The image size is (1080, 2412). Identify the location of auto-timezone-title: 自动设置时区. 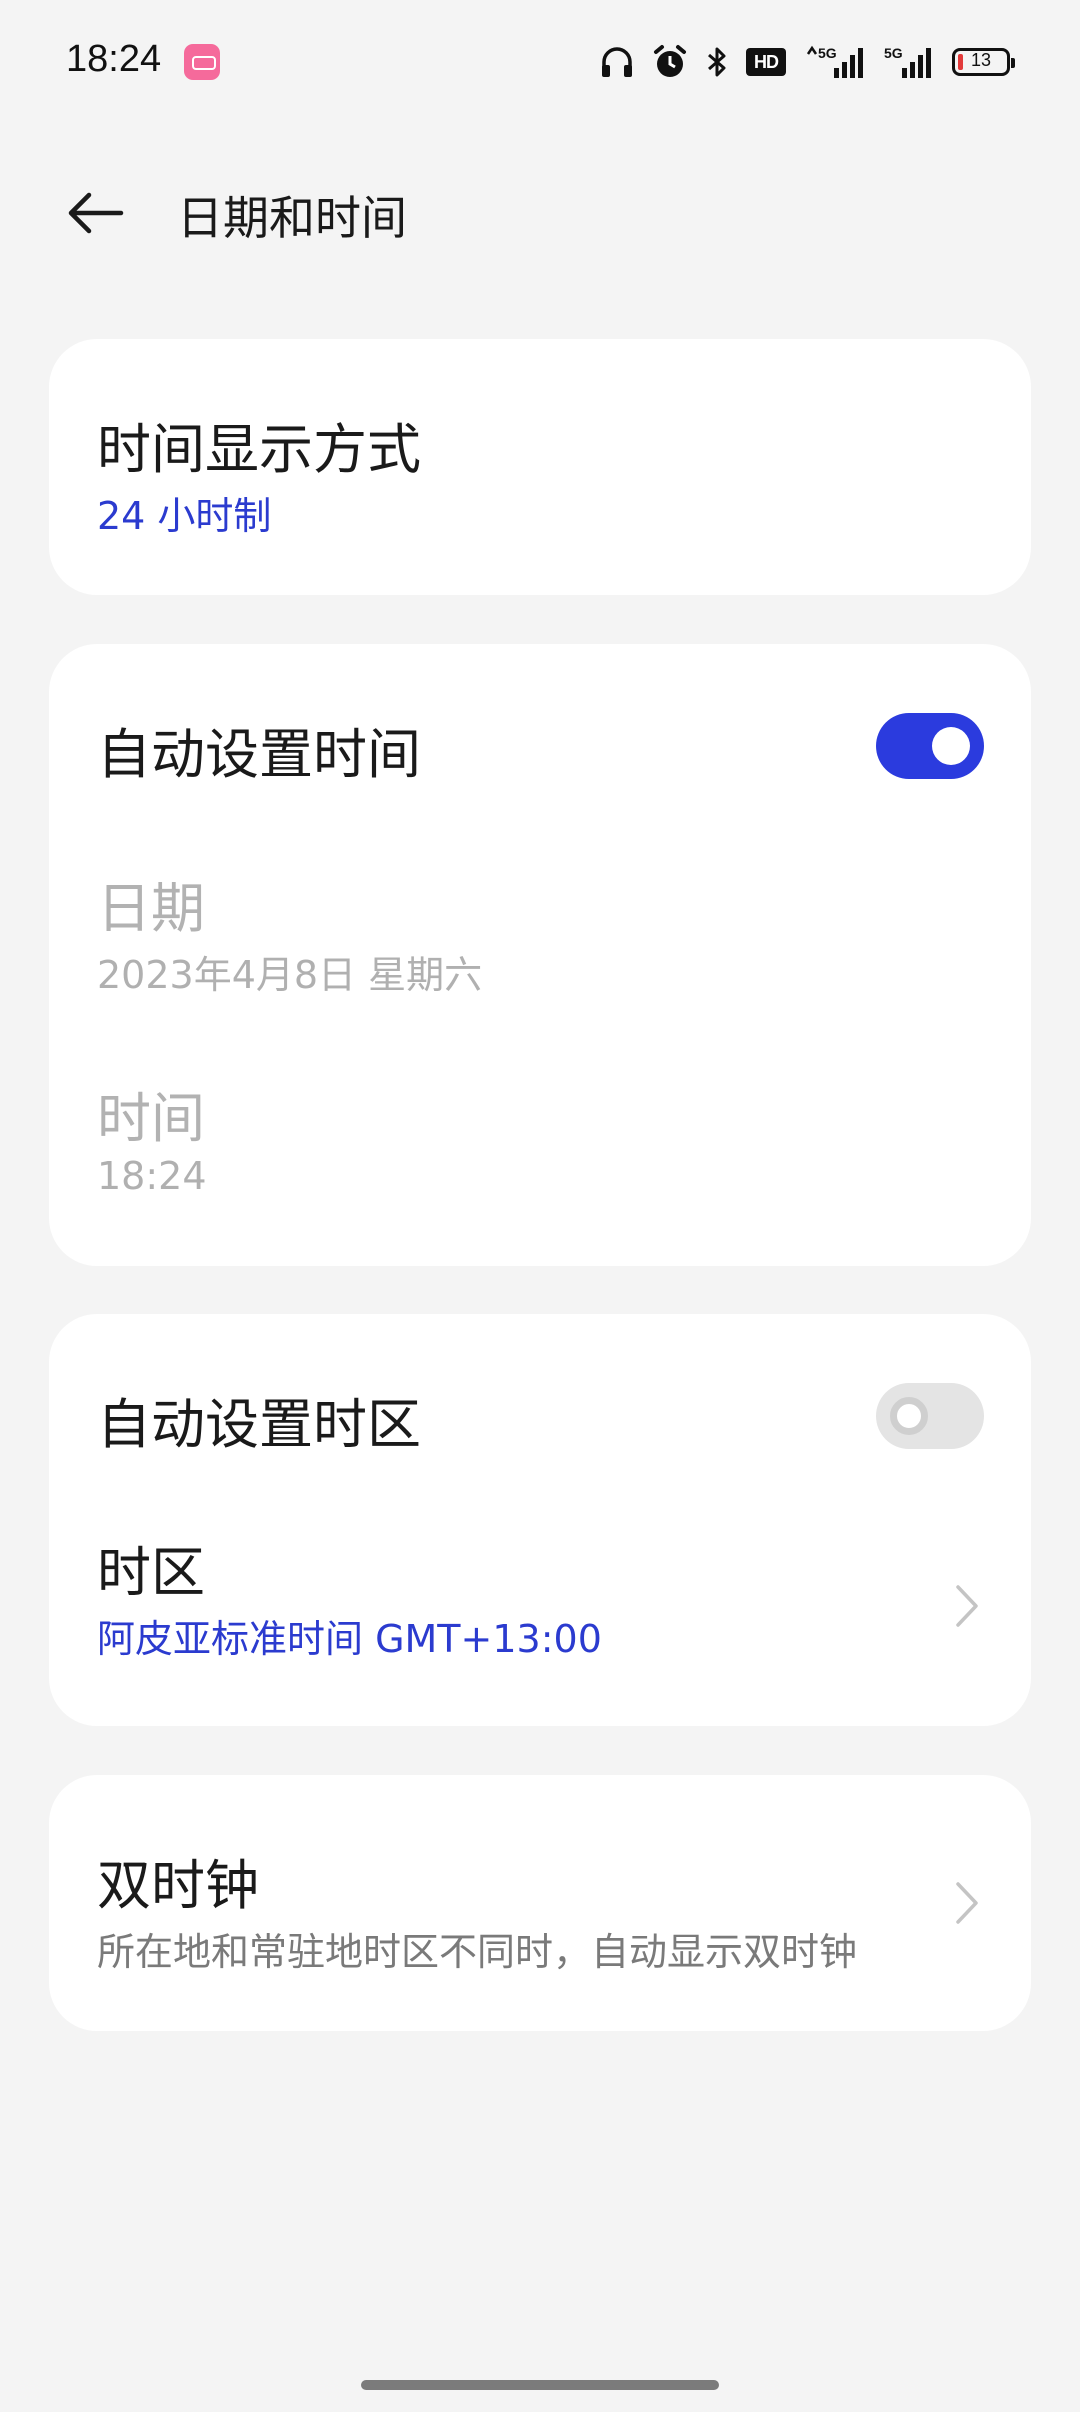
(259, 1424).